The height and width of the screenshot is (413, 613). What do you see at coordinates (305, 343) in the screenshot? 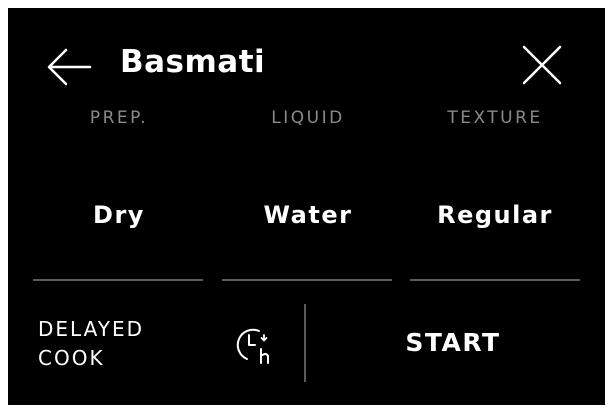
I see `footer-divider` at bounding box center [305, 343].